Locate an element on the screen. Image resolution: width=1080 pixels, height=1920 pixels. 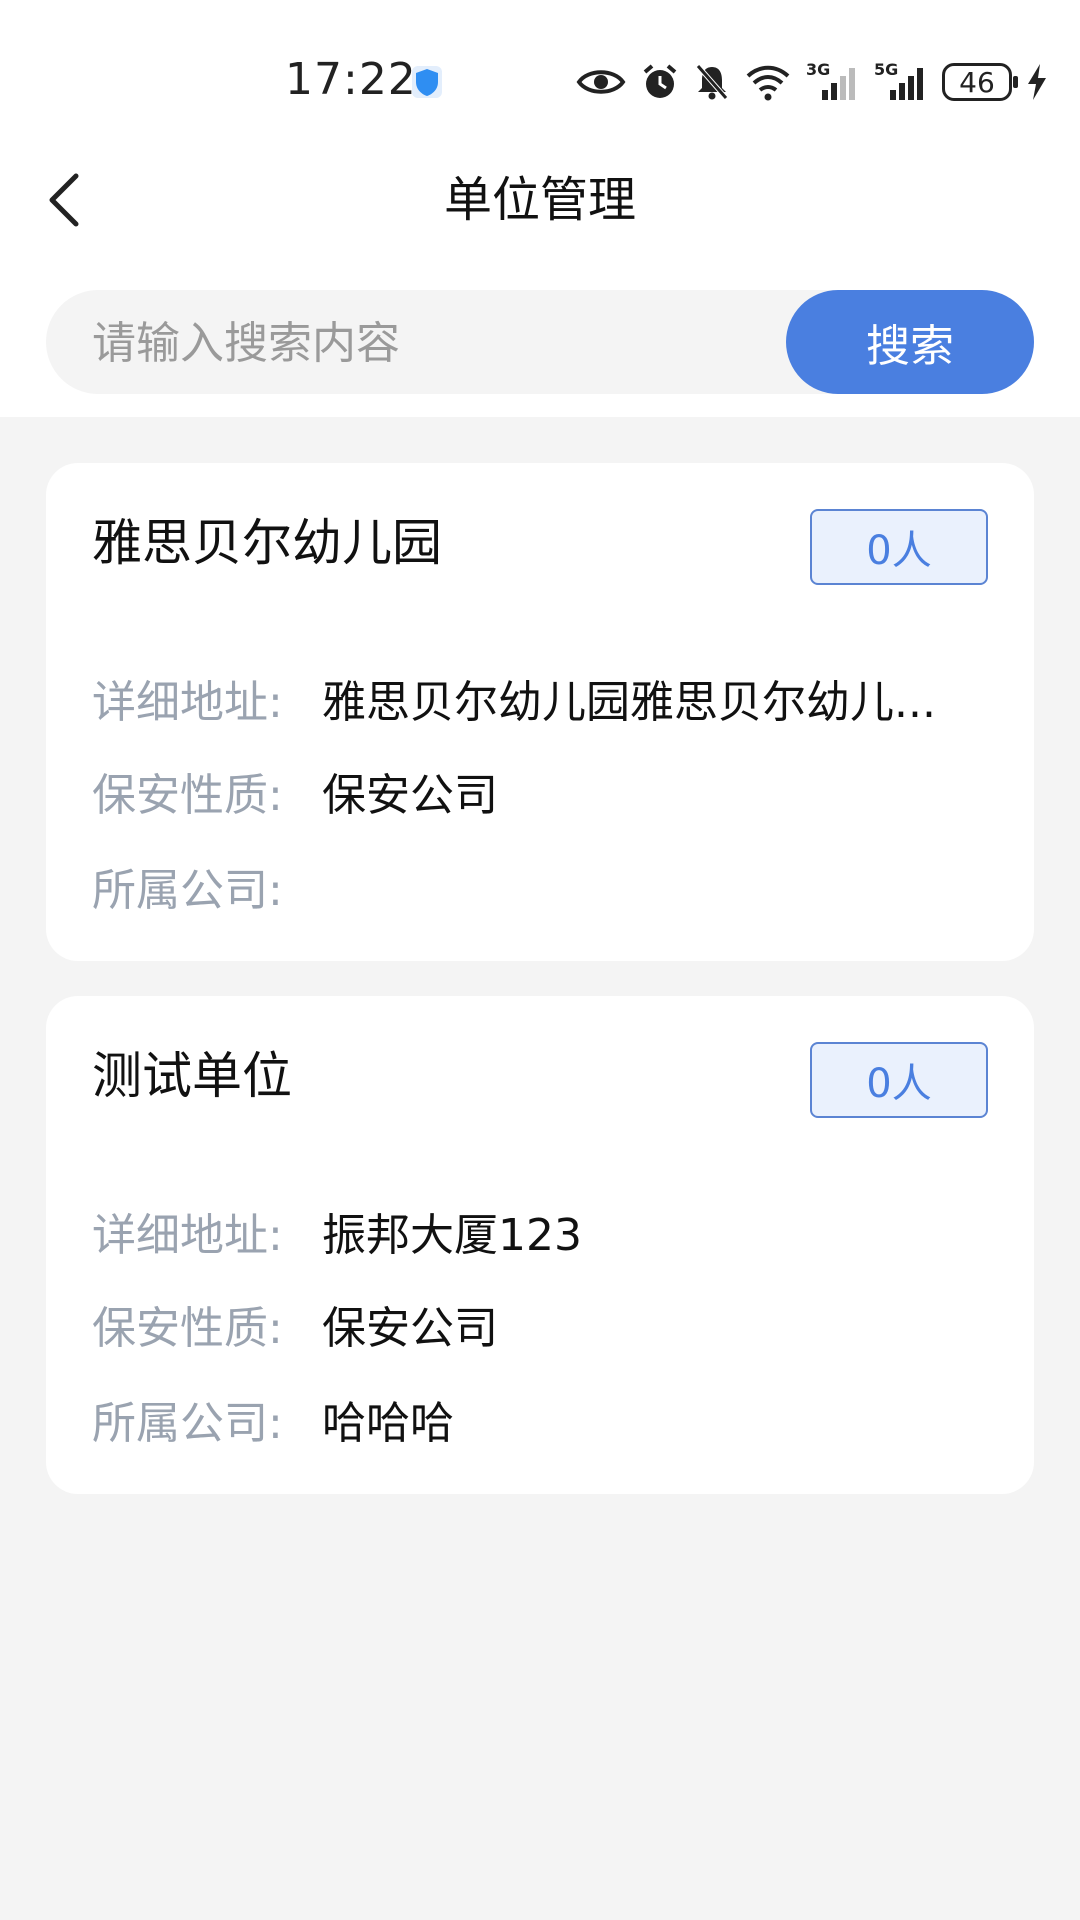
signal-5g: 5G is located at coordinates (901, 81).